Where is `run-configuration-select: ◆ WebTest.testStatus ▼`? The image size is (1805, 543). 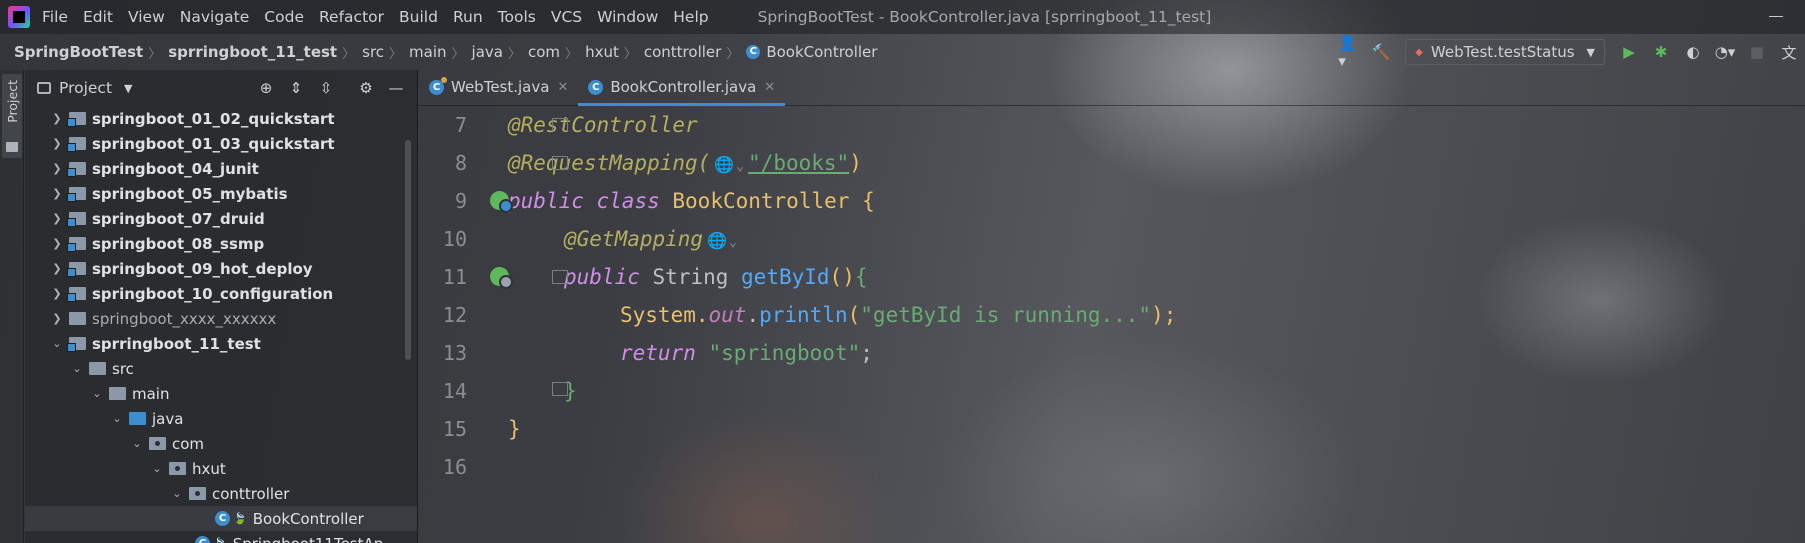
run-configuration-select: ◆ WebTest.testStatus ▼ is located at coordinates (1505, 52).